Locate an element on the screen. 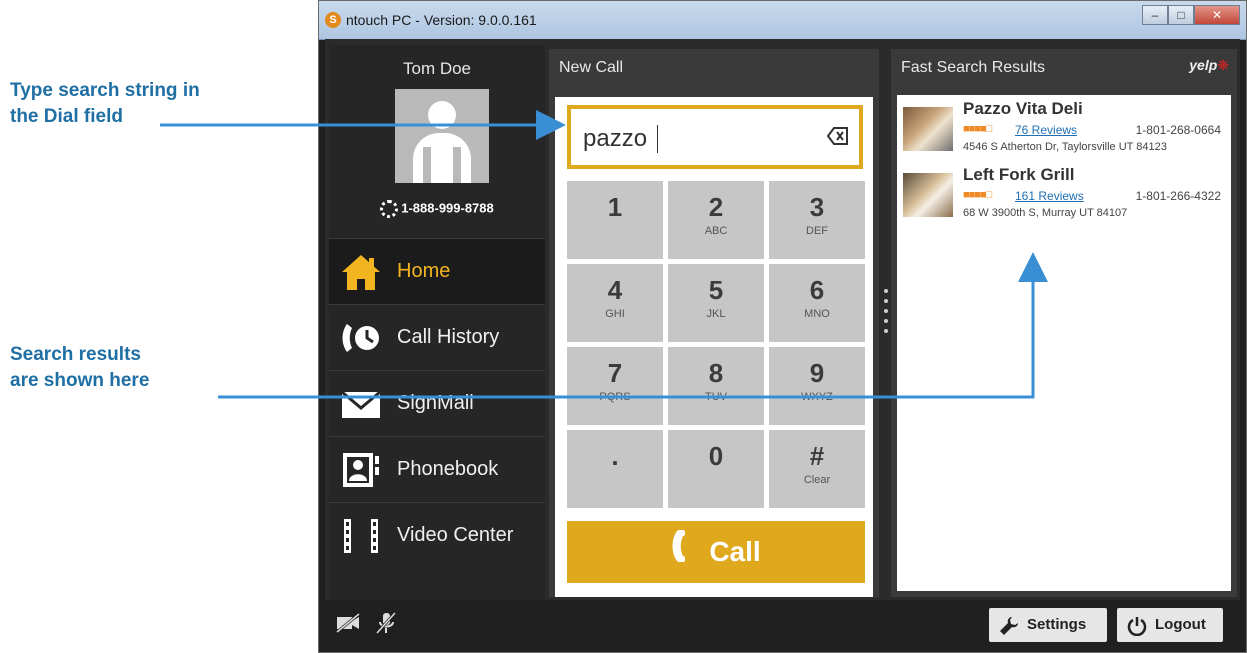  settings-label: Settings is located at coordinates (1057, 624).